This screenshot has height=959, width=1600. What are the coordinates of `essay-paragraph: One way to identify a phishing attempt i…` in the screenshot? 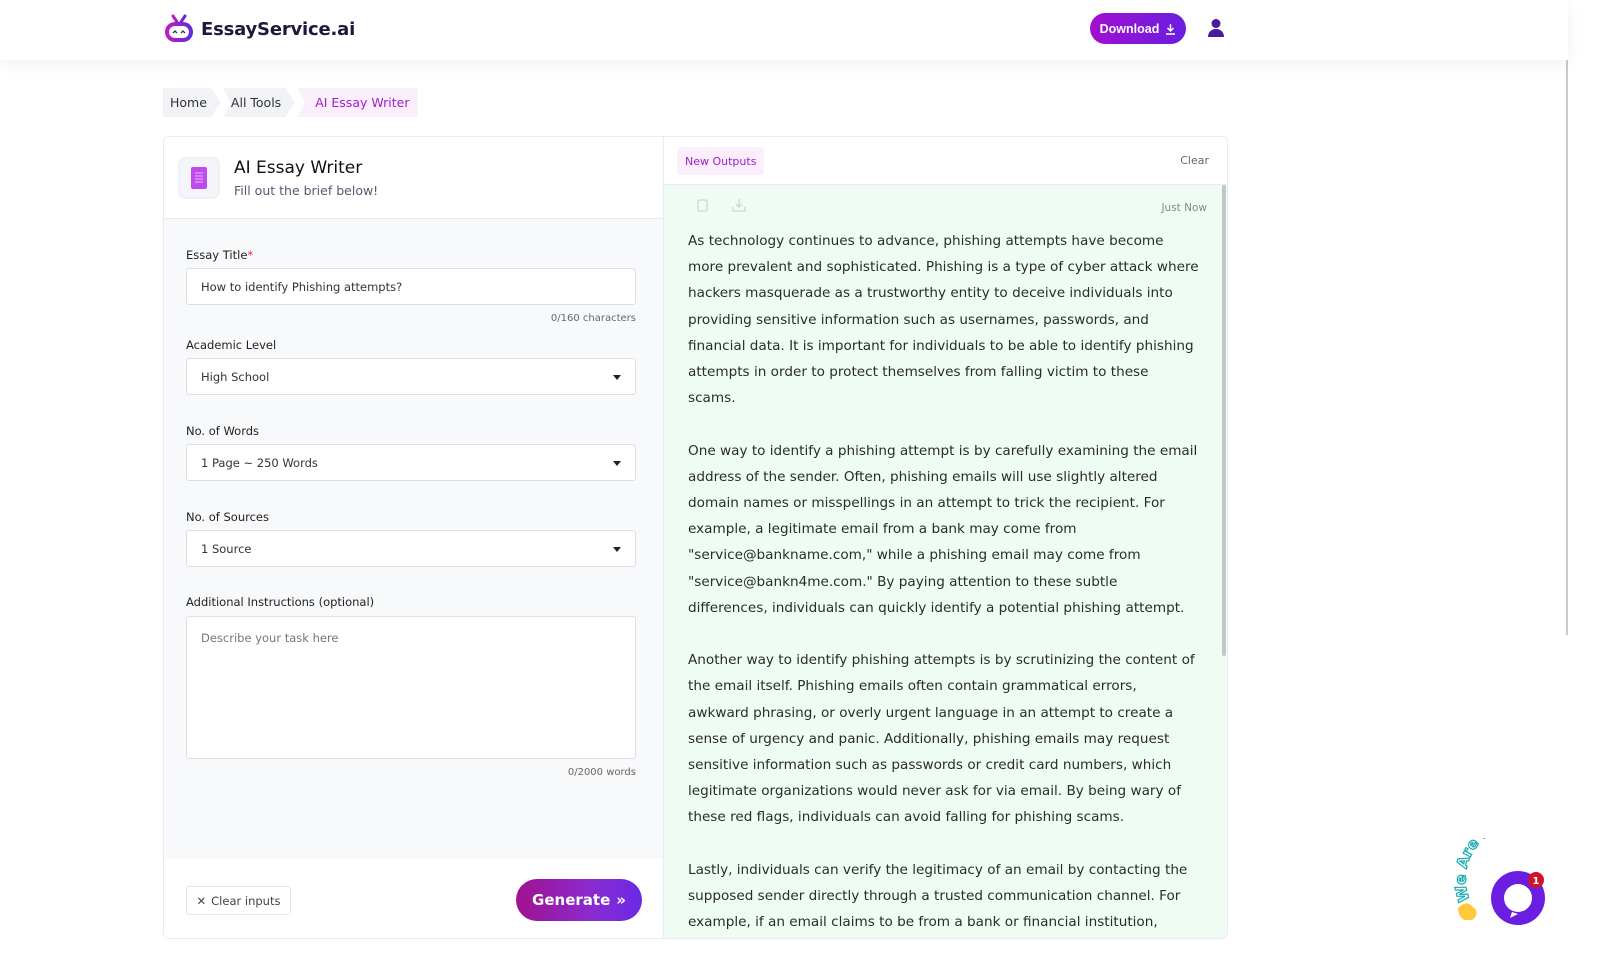 It's located at (943, 529).